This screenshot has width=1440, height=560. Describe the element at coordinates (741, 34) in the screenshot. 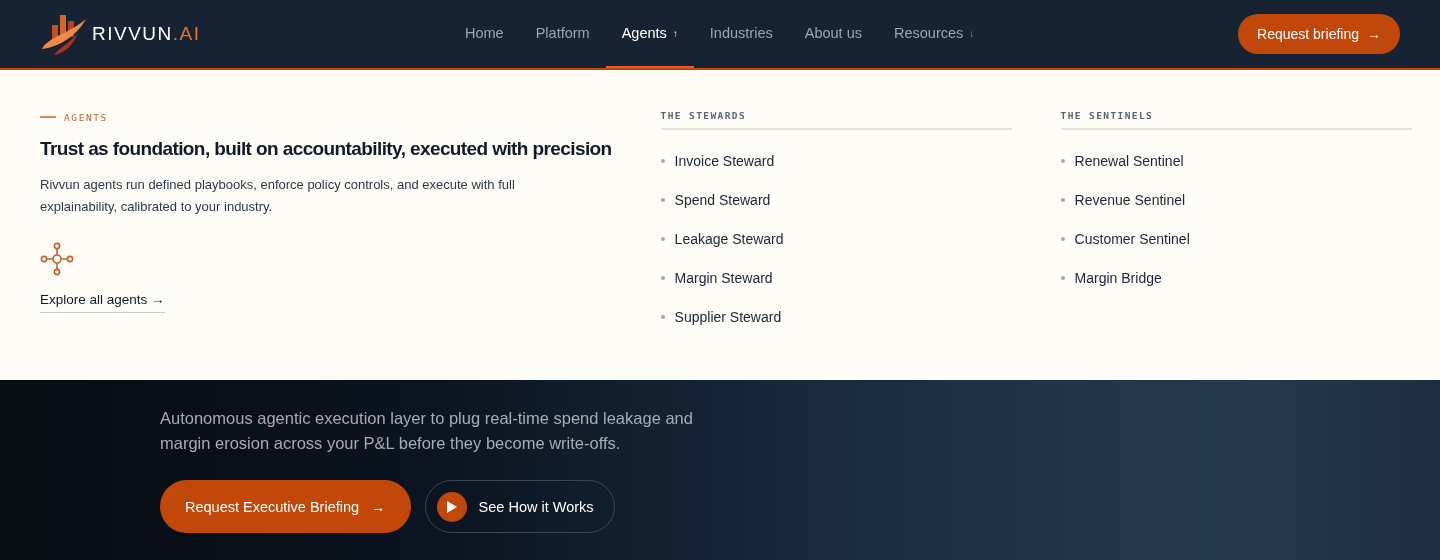

I see `nav-link: Industries` at that location.